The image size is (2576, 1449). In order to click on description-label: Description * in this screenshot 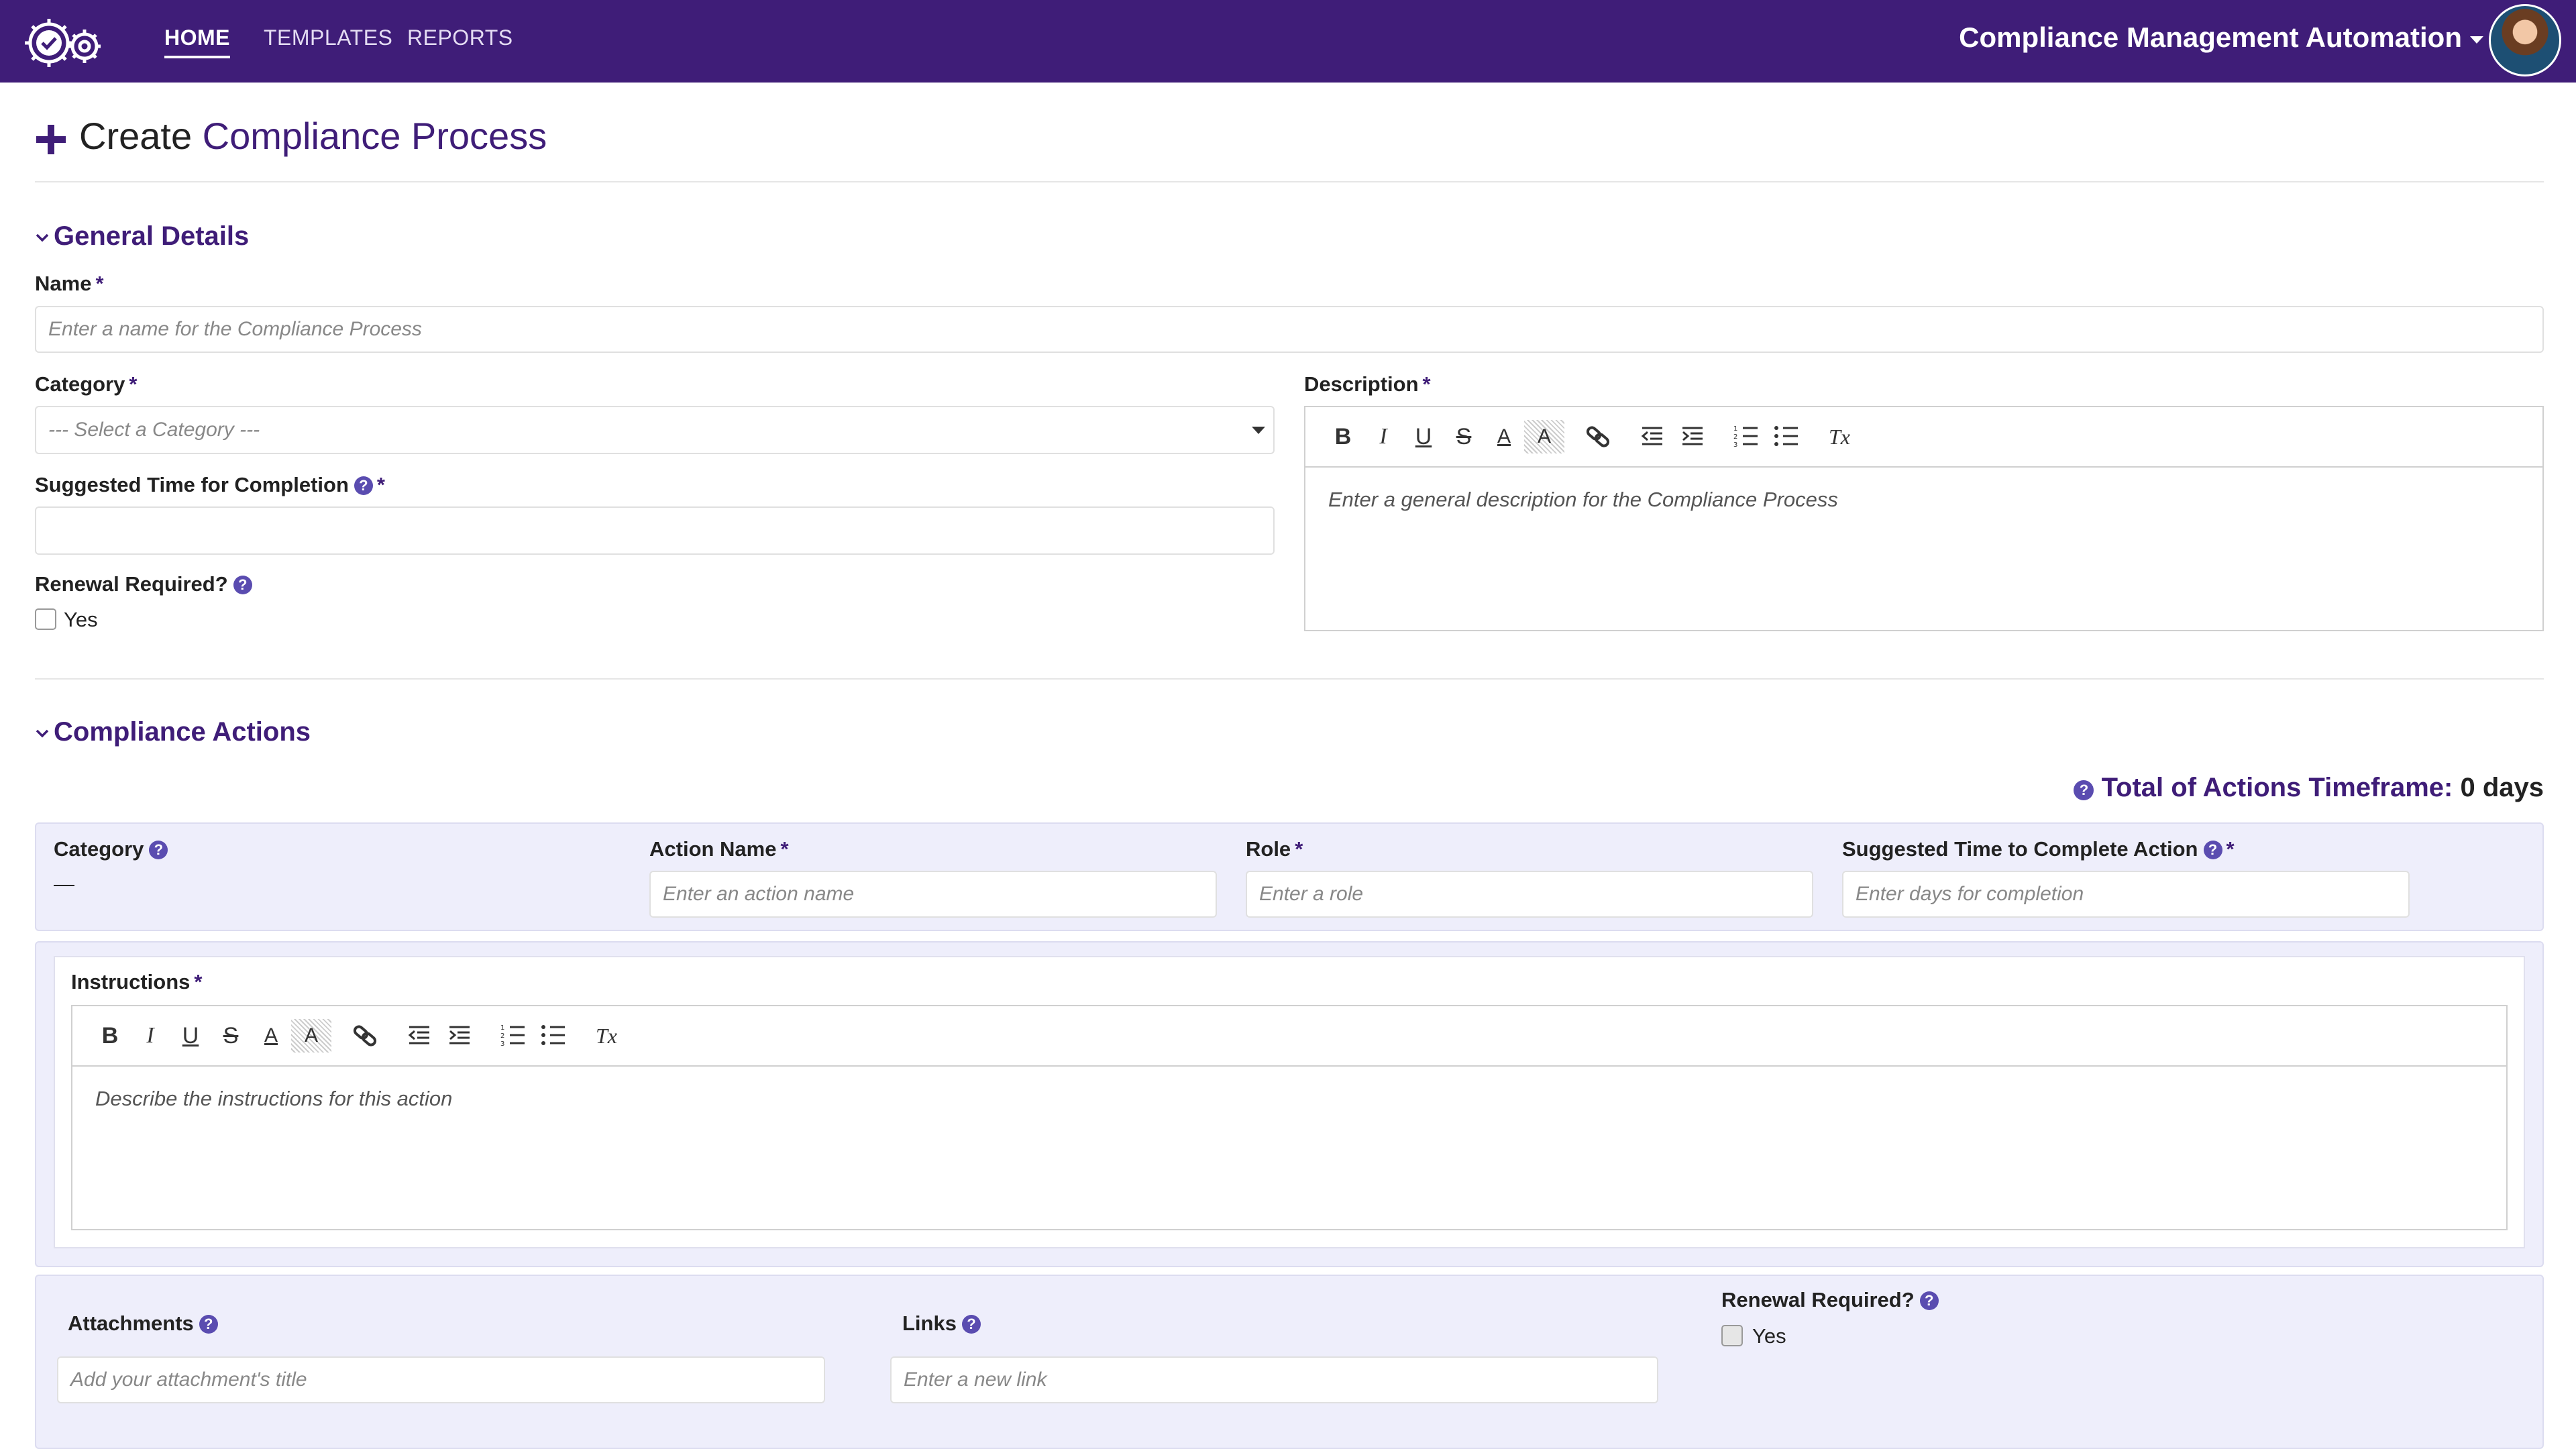, I will do `click(1367, 384)`.